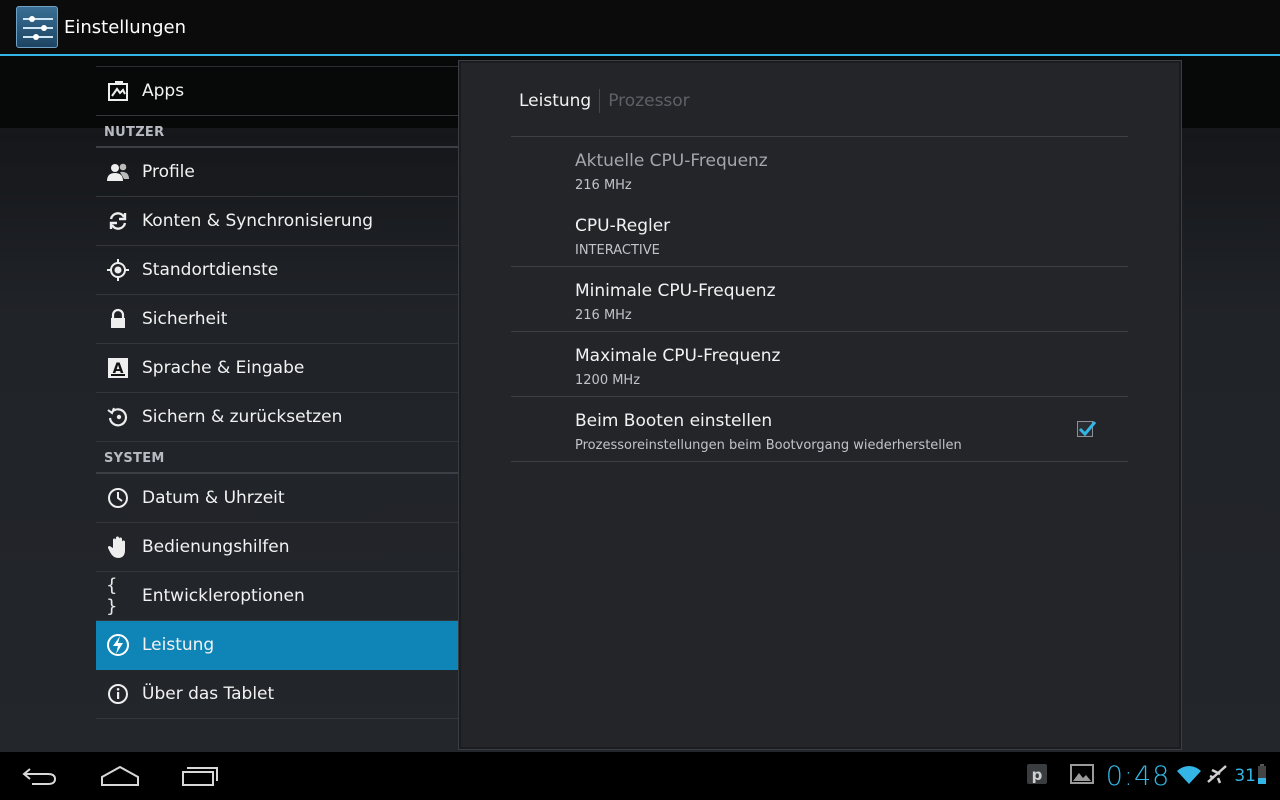 This screenshot has height=800, width=1280. Describe the element at coordinates (118, 270) in the screenshot. I see `location-icon` at that location.